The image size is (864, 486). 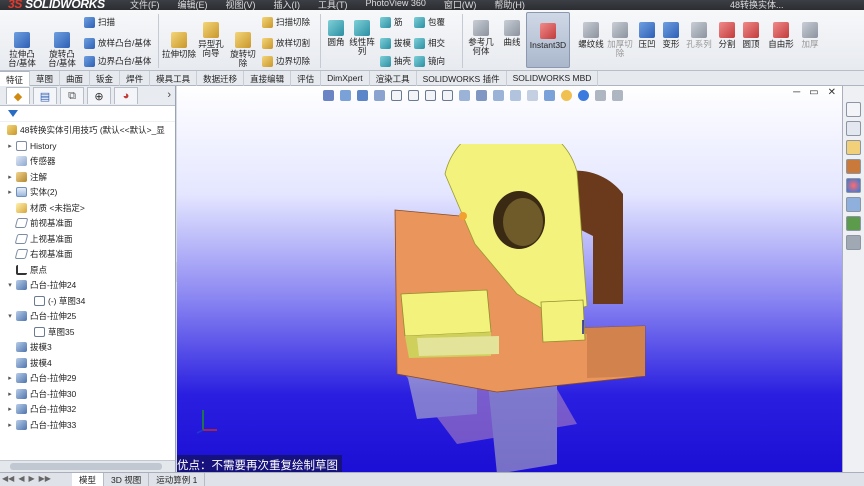 I want to click on feature-tree-item: ▸ 凸台-拉伸29, so click(x=87, y=379).